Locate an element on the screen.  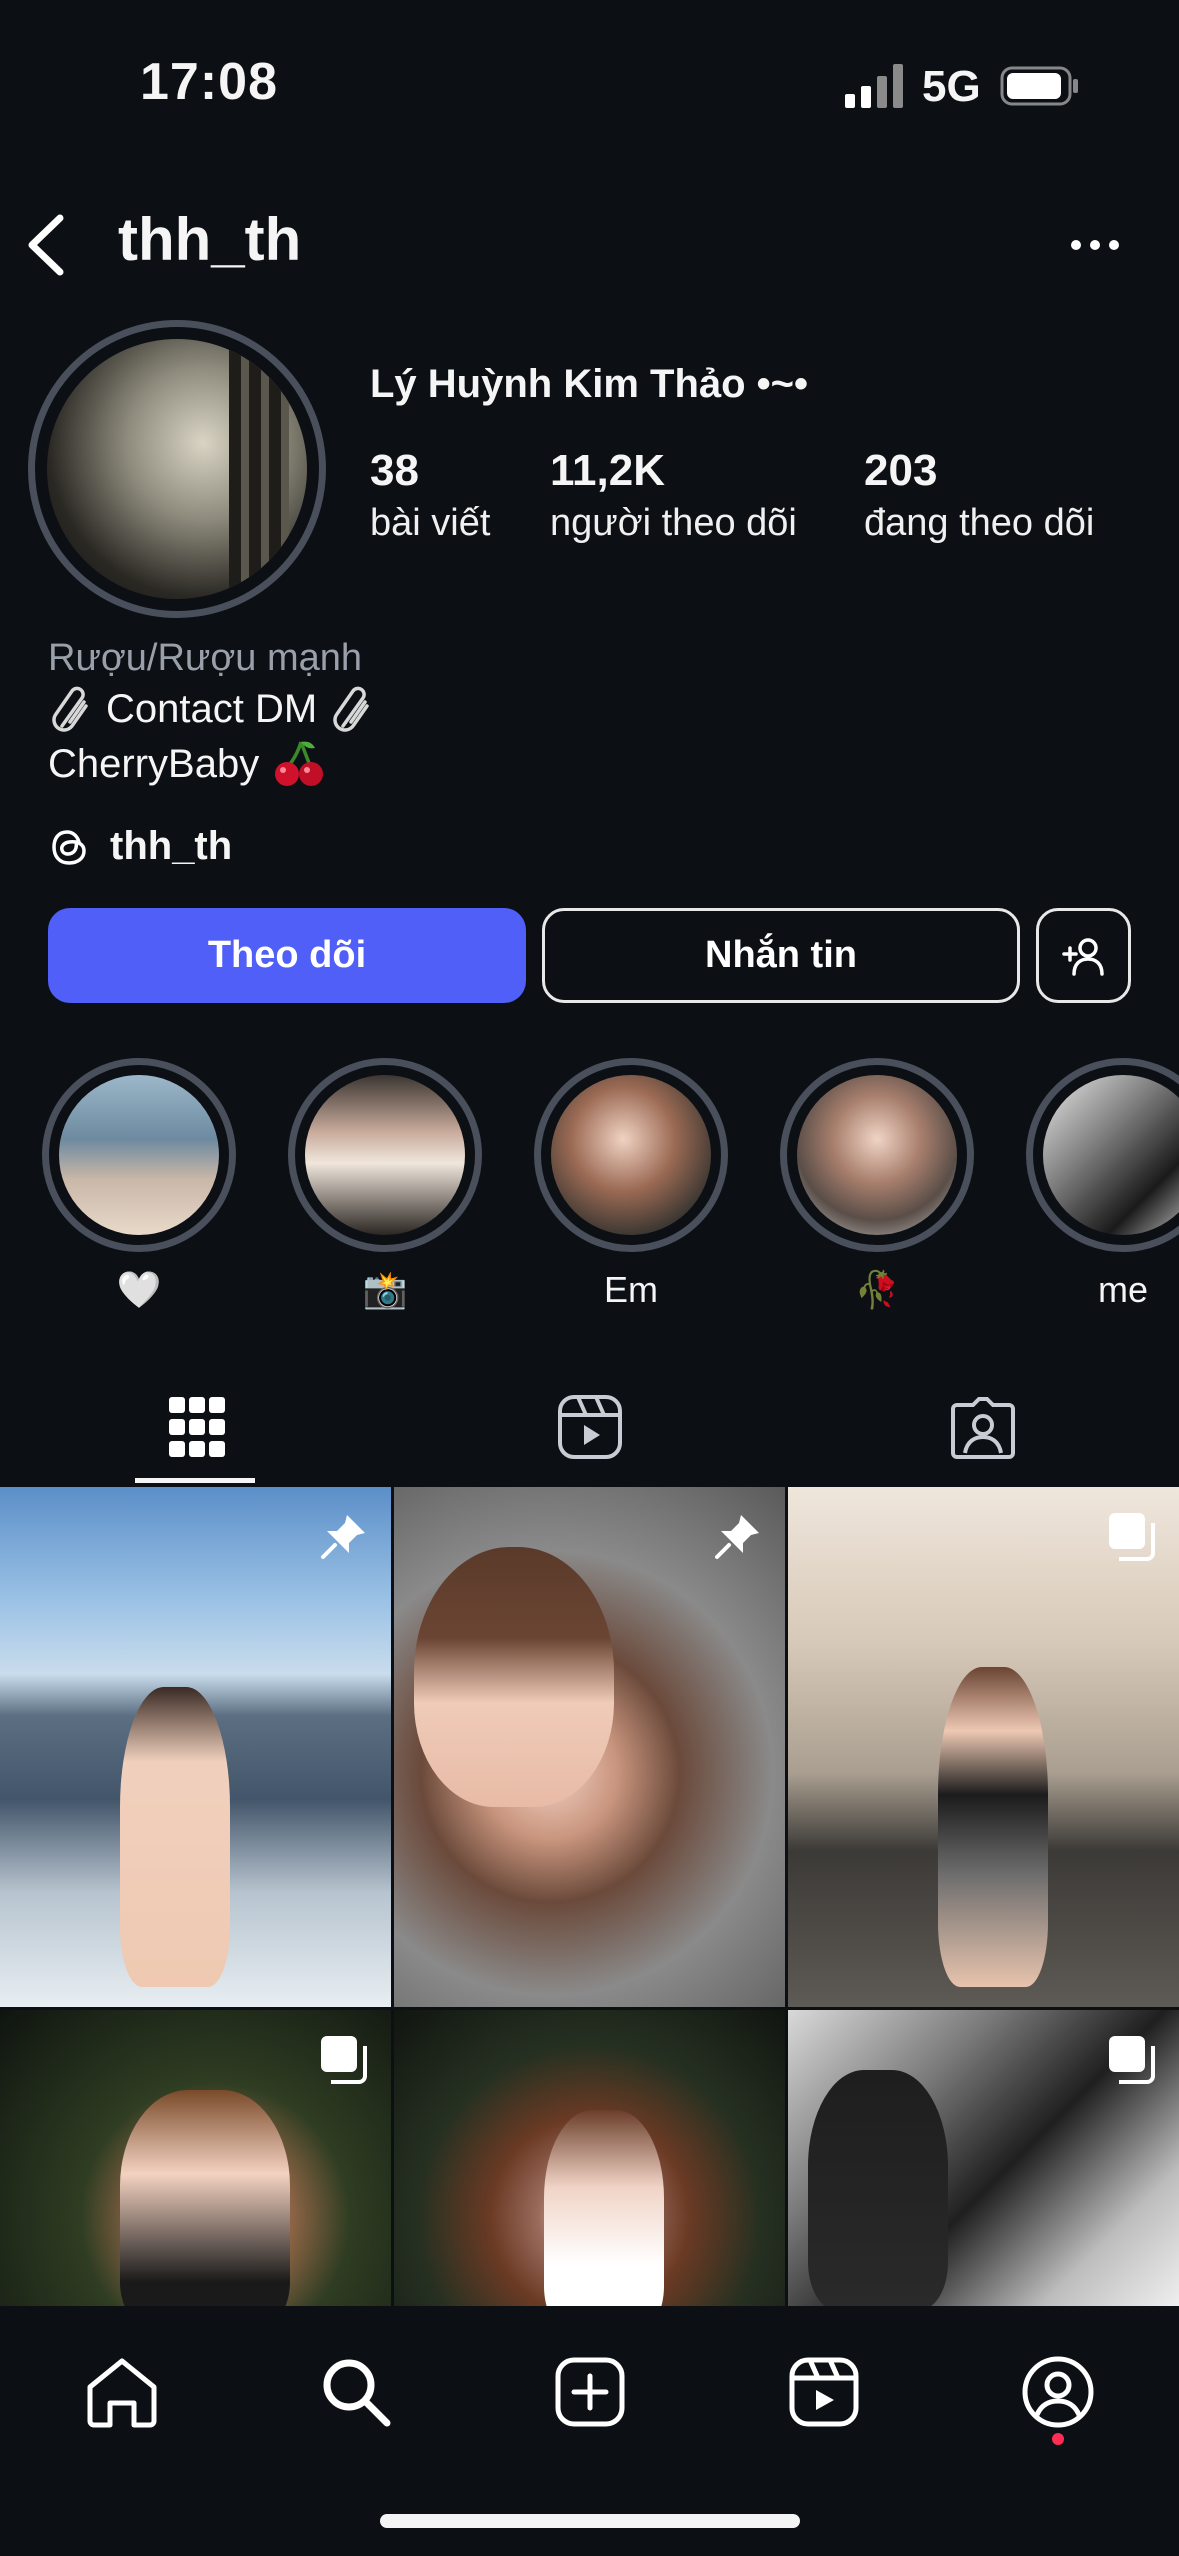
bio-line-cherry: CherryBaby is located at coordinates (186, 764).